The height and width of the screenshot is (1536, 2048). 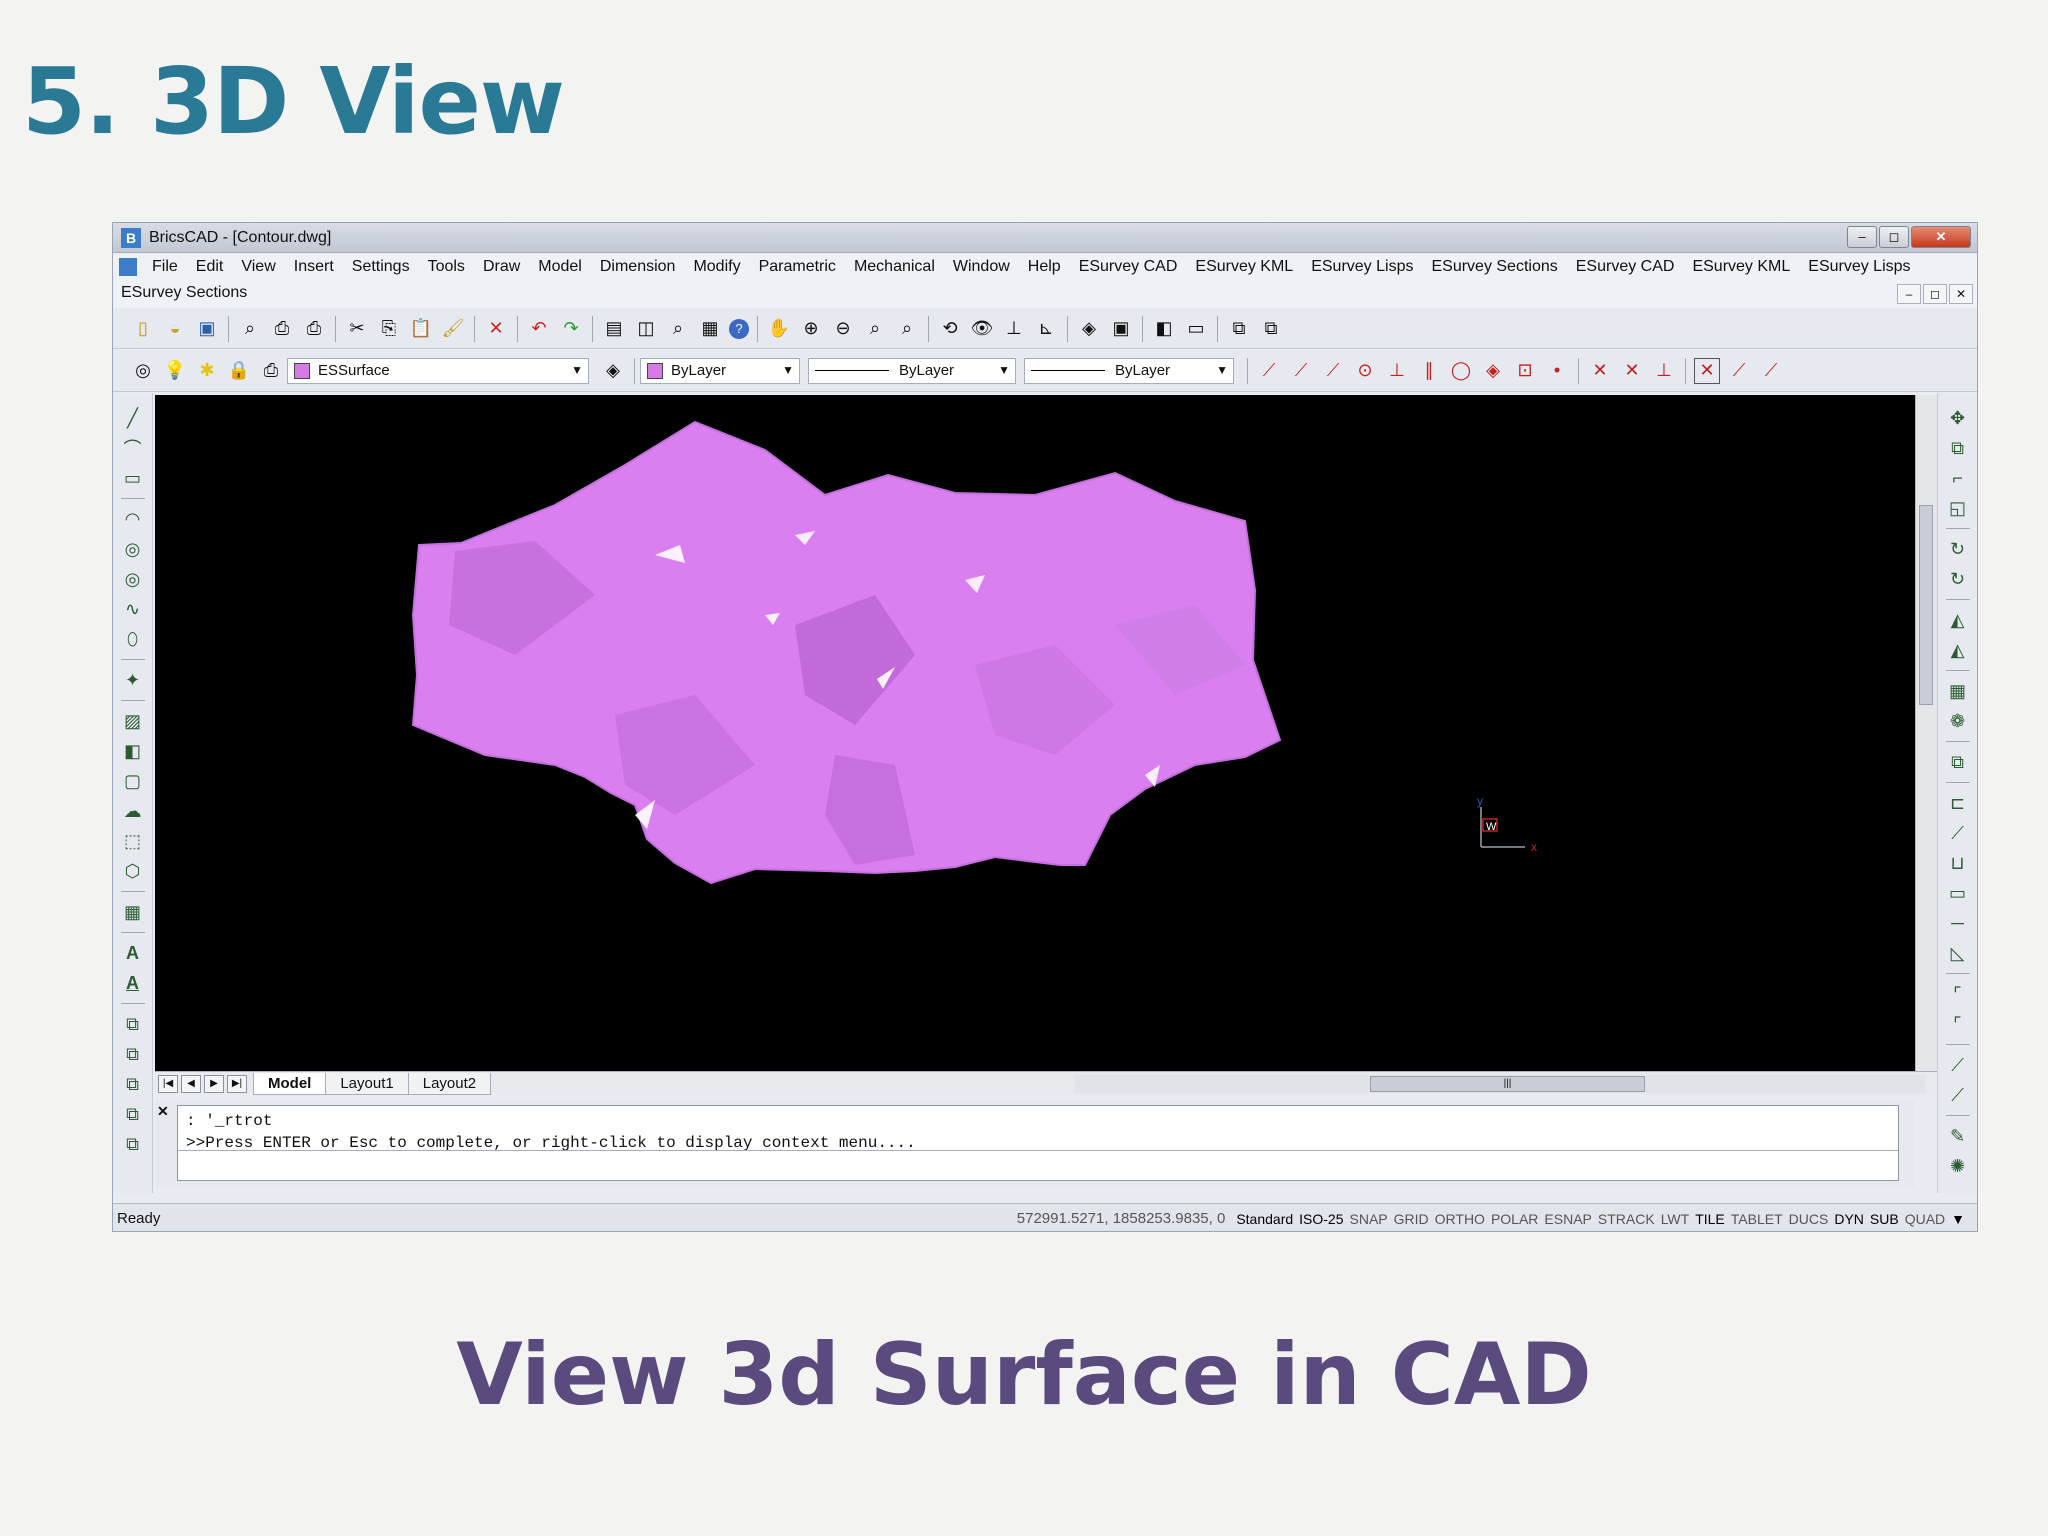 What do you see at coordinates (1958, 478) in the screenshot?
I see `offset-icon: ⌐` at bounding box center [1958, 478].